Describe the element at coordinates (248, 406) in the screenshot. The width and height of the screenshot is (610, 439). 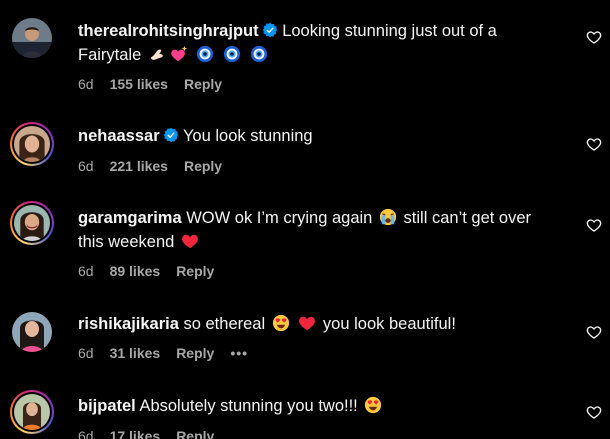
I see `comment-text: Absolutely stunning you two!!!` at that location.